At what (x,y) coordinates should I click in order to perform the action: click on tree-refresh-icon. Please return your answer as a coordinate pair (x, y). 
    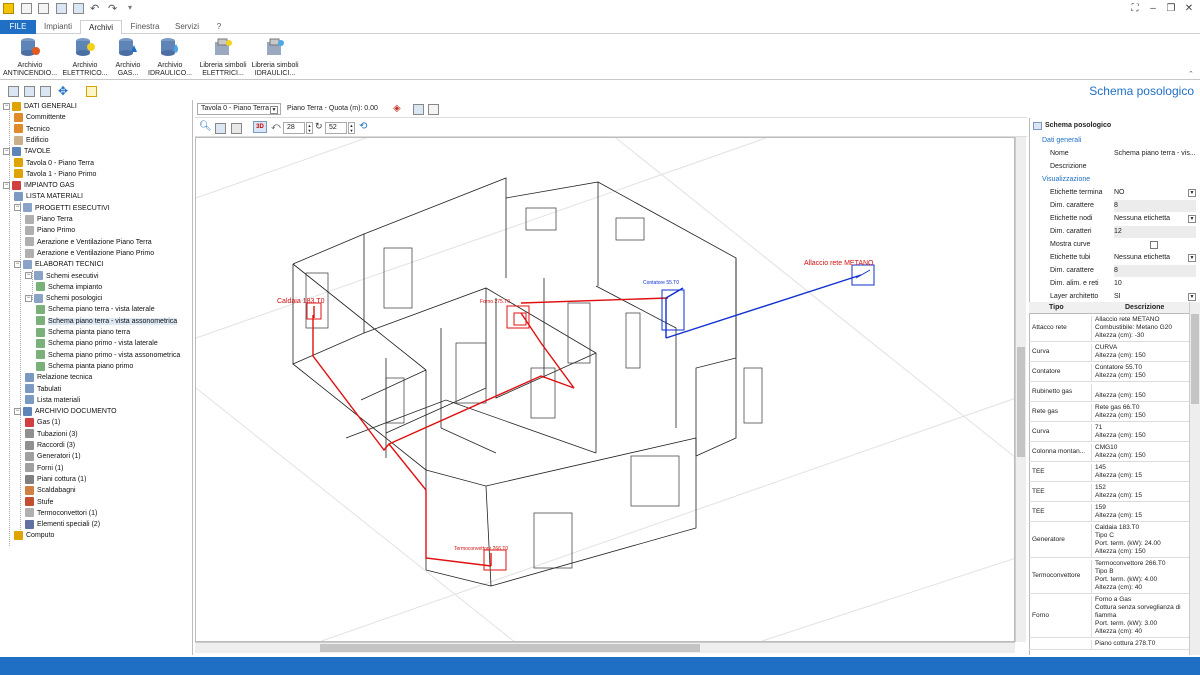
    Looking at the image, I should click on (45, 91).